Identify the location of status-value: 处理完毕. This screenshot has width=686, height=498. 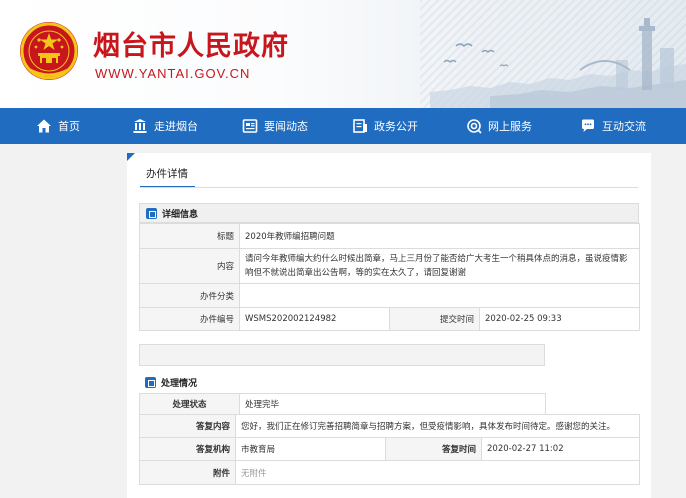
(392, 404).